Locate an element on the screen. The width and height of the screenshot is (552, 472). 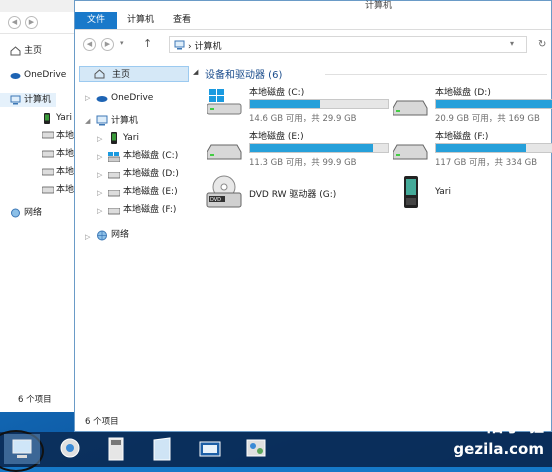
back-nav-drive-d: 本地 is located at coordinates (65, 154).